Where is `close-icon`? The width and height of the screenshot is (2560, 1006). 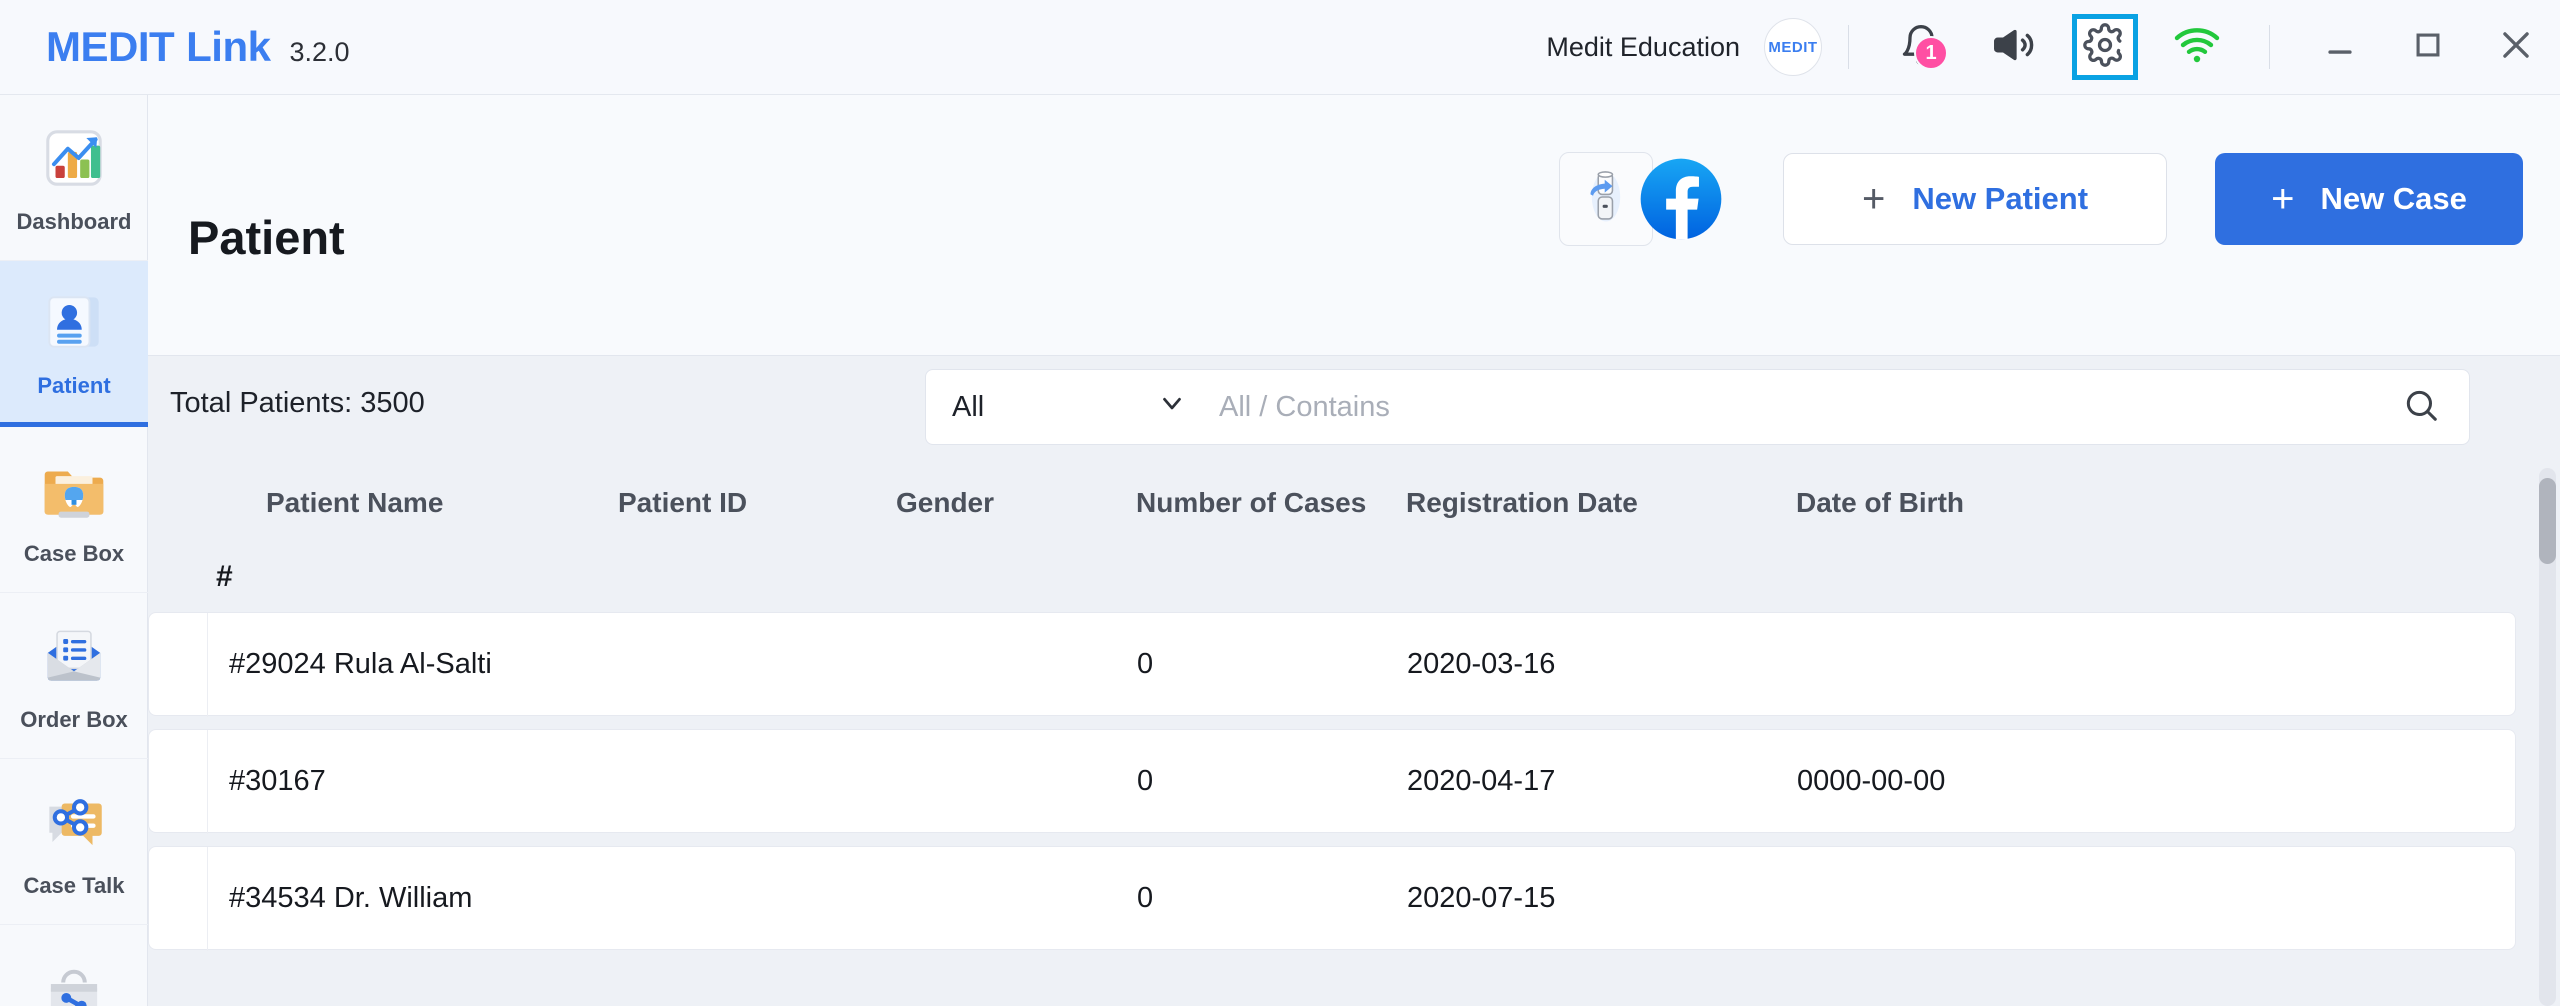 close-icon is located at coordinates (2516, 47).